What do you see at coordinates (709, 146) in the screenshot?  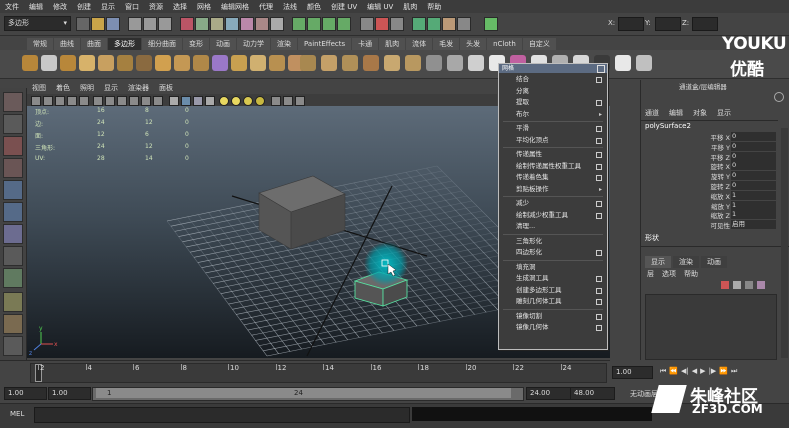 I see `channel-row: 平移 Y0` at bounding box center [709, 146].